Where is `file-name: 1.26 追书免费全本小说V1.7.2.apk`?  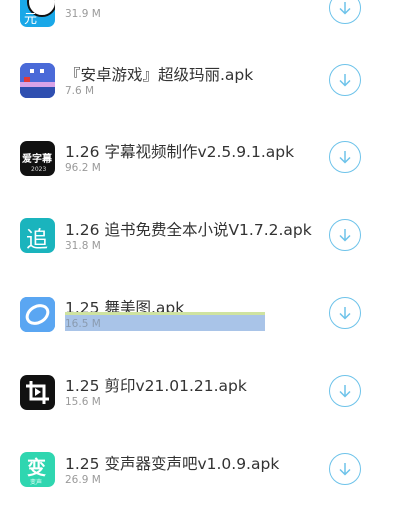 file-name: 1.26 追书免费全本小说V1.7.2.apk is located at coordinates (188, 230).